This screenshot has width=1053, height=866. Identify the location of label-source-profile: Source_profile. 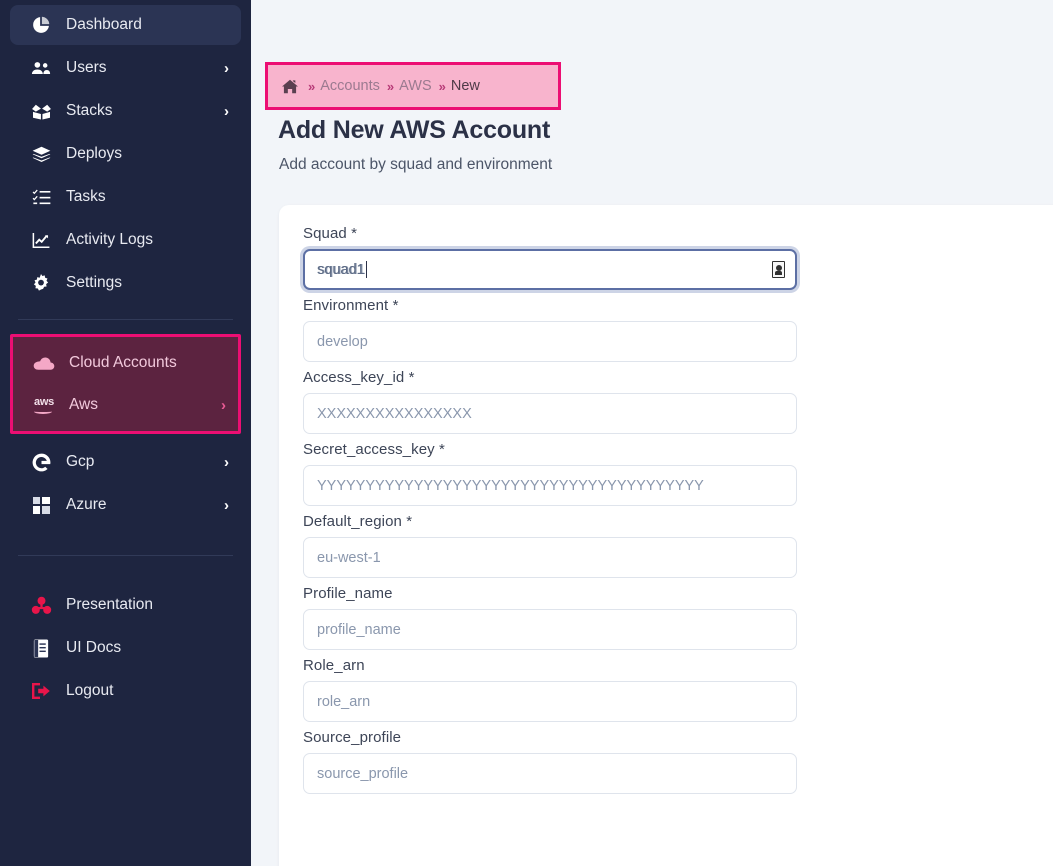
(352, 737).